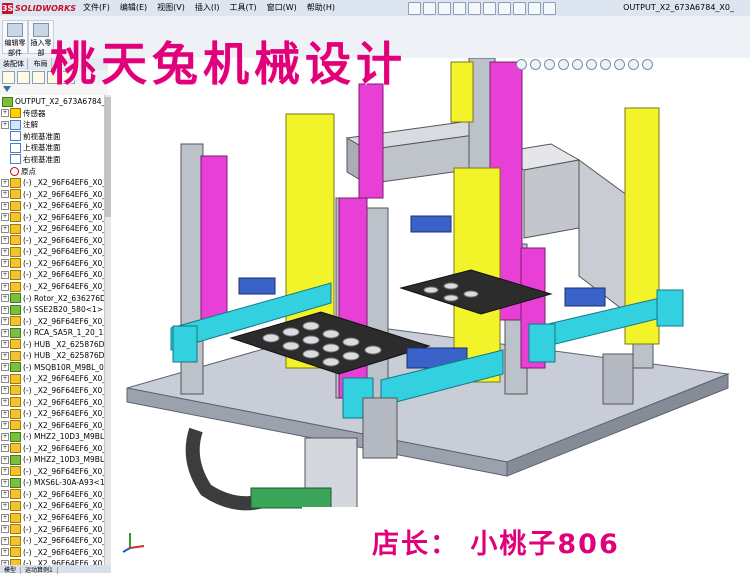  I want to click on menu-view: 视图(V), so click(171, 8).